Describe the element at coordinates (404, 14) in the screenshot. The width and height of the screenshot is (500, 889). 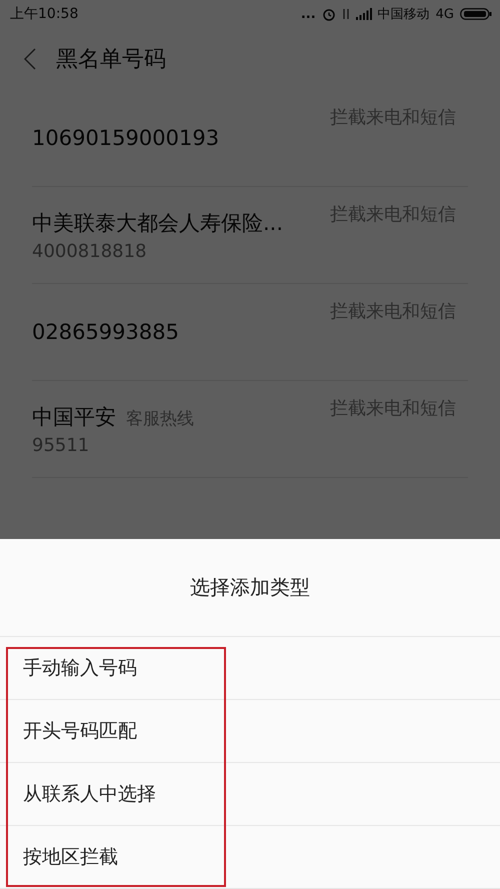
I see `carrier-name: 中国移动` at that location.